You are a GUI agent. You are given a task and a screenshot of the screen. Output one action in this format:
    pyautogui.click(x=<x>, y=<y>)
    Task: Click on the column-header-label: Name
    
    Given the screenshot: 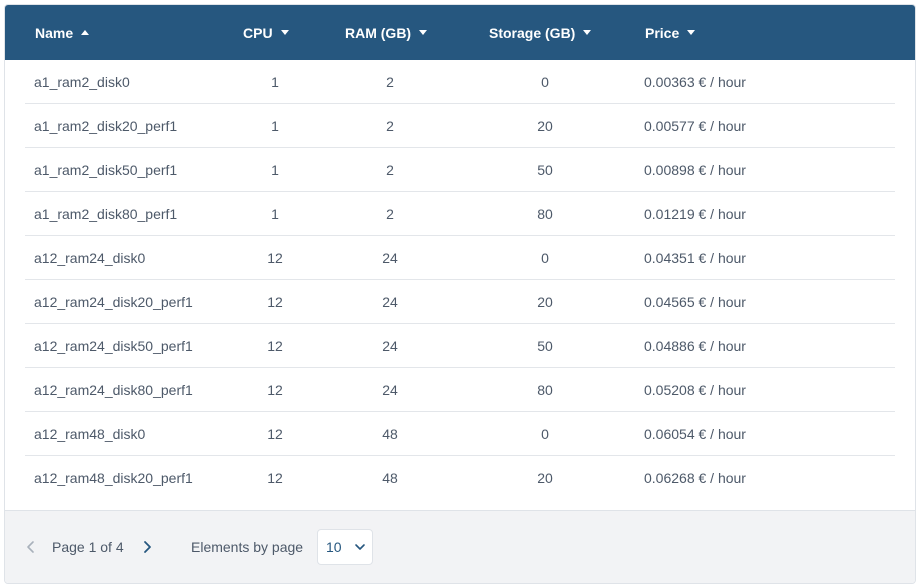 What is the action you would take?
    pyautogui.click(x=54, y=32)
    